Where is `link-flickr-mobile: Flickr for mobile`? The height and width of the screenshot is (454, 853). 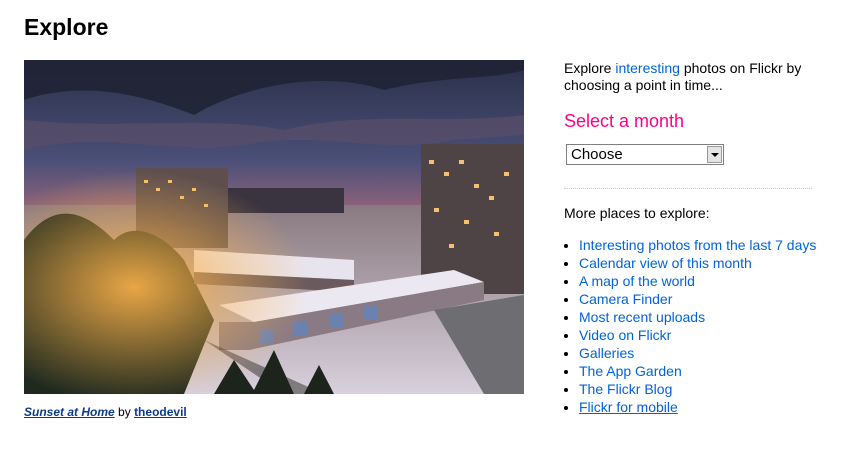 link-flickr-mobile: Flickr for mobile is located at coordinates (628, 407).